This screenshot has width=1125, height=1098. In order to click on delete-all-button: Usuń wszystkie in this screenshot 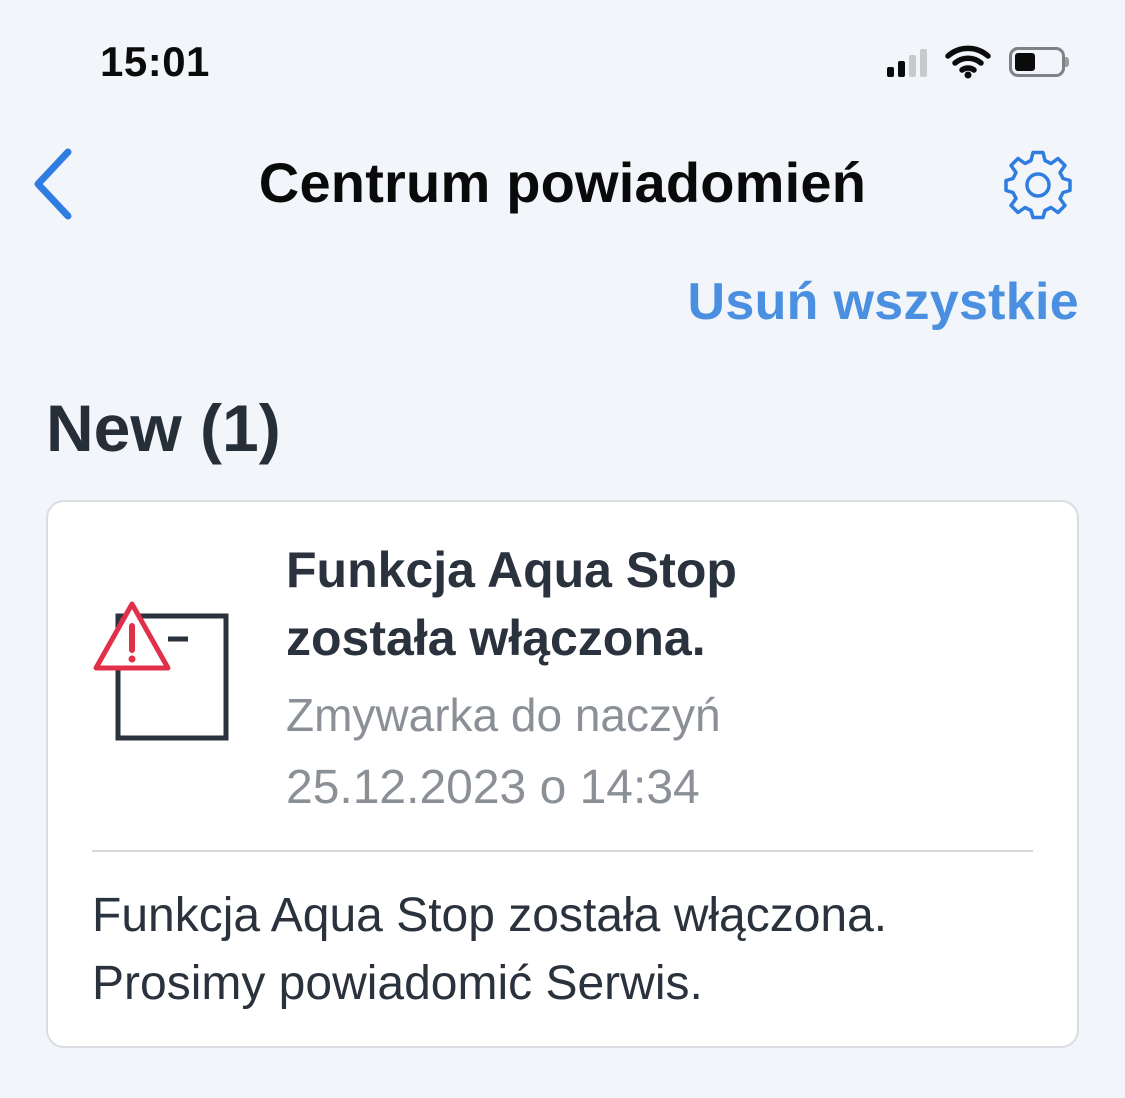, I will do `click(883, 302)`.